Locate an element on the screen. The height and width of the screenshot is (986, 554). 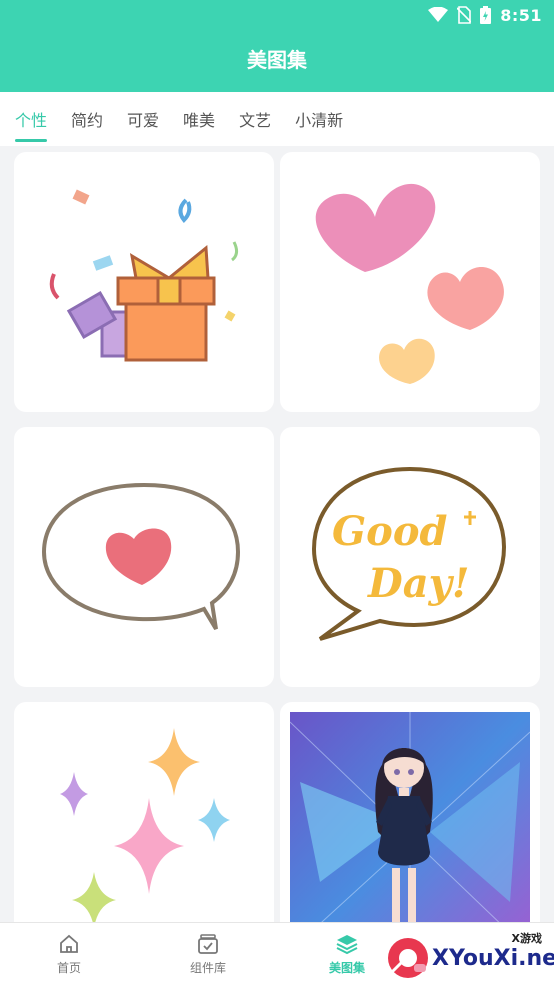
watermark: X游戏 XYouXi.net is located at coordinates (469, 958).